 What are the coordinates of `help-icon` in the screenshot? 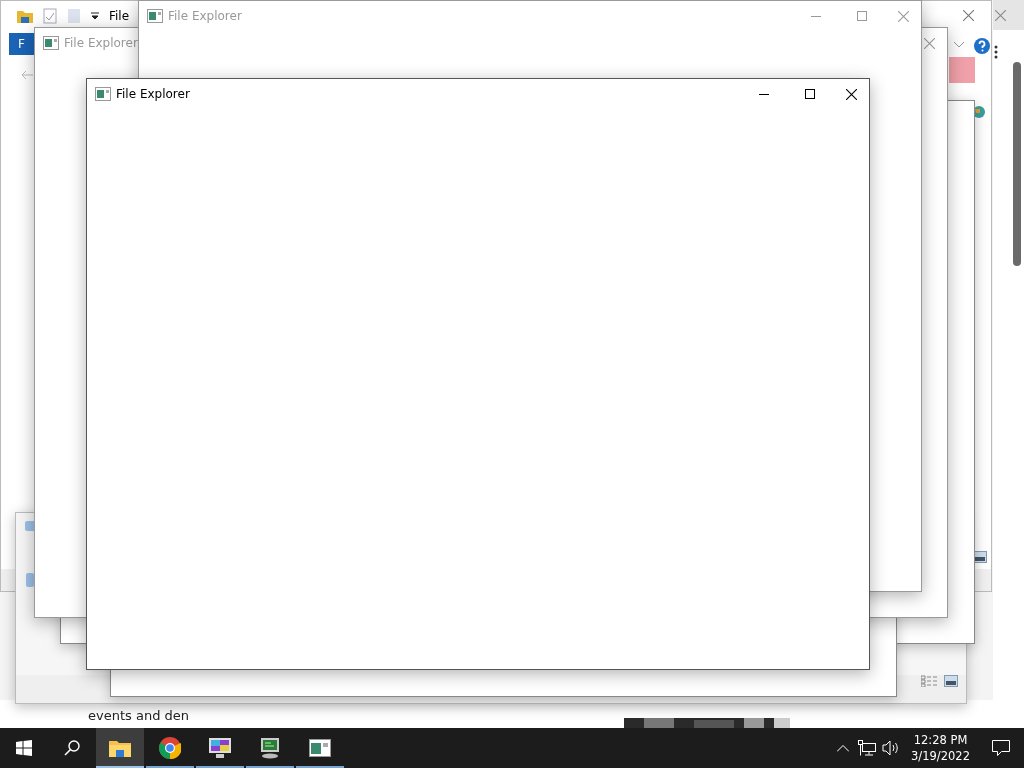 It's located at (982, 46).